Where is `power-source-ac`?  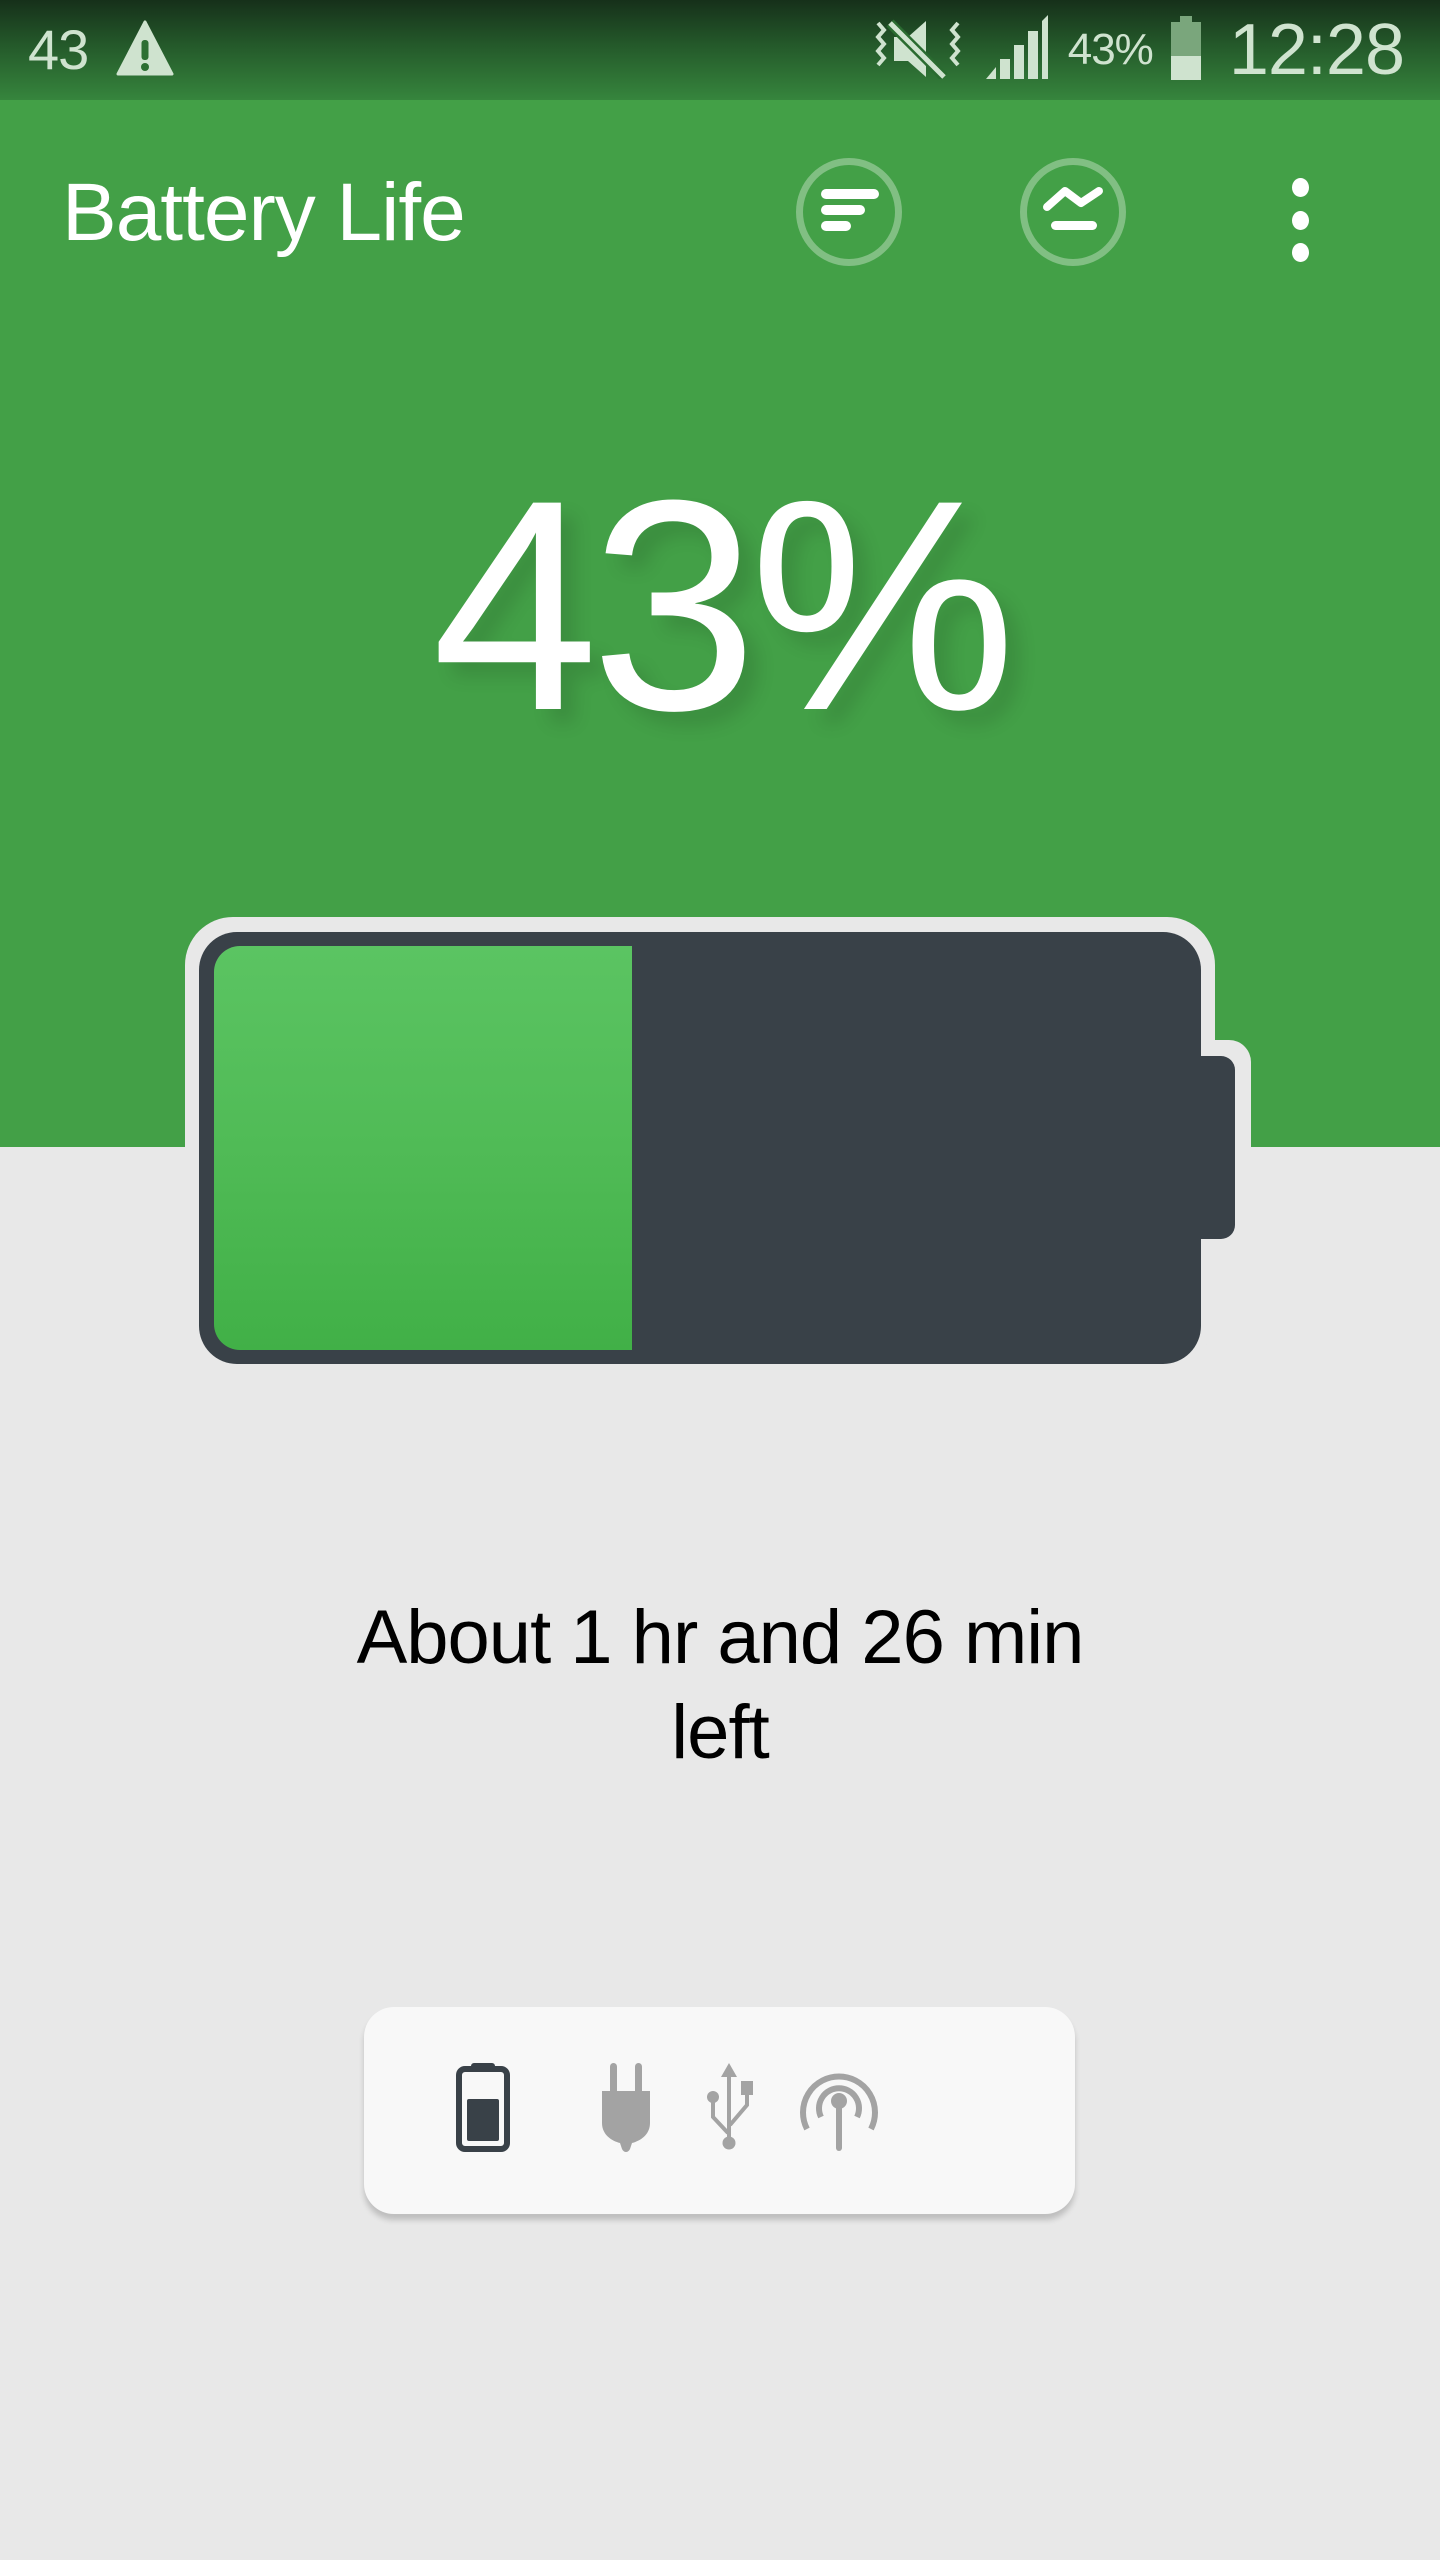 power-source-ac is located at coordinates (626, 2109).